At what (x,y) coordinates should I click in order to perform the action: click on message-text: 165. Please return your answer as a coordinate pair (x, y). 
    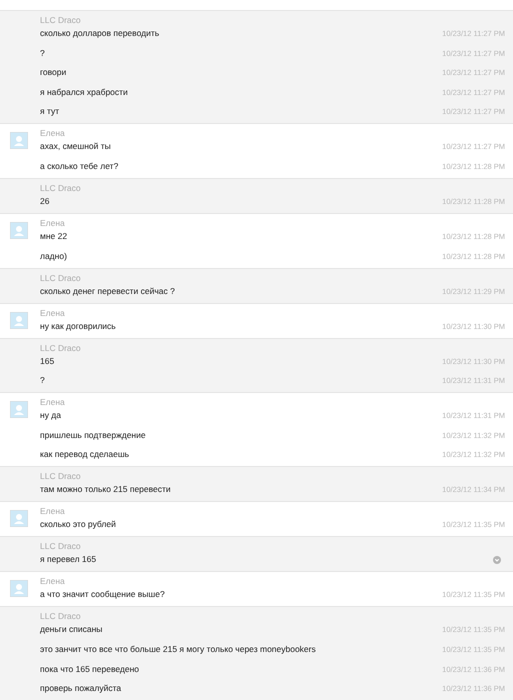
    Looking at the image, I should click on (47, 361).